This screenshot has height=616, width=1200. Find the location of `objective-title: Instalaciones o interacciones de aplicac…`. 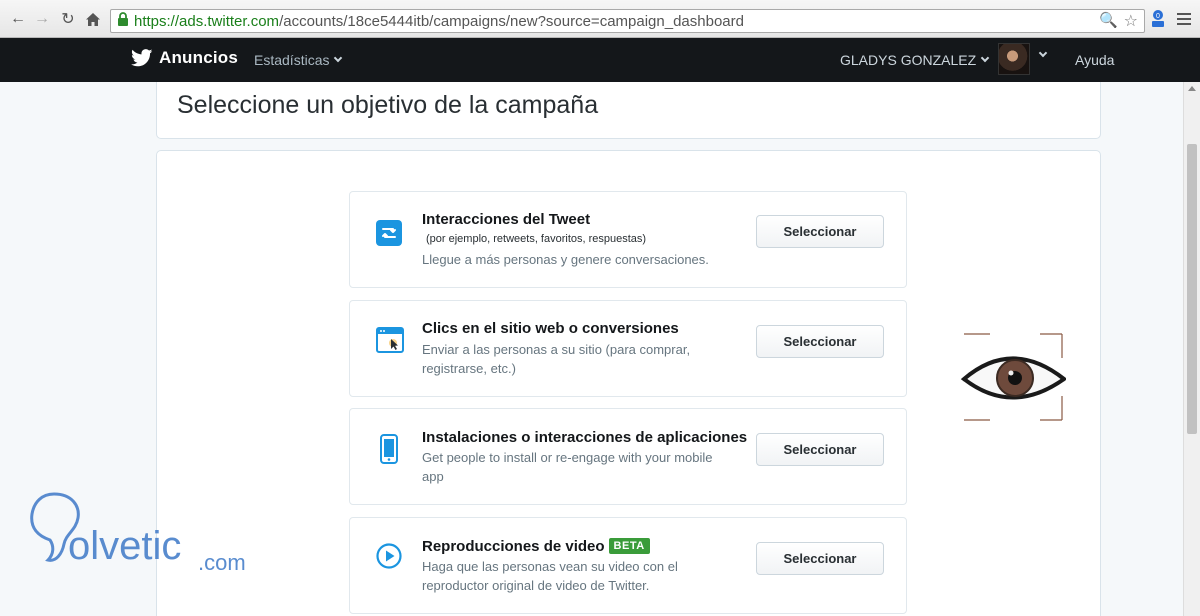

objective-title: Instalaciones o interacciones de aplicac… is located at coordinates (585, 437).